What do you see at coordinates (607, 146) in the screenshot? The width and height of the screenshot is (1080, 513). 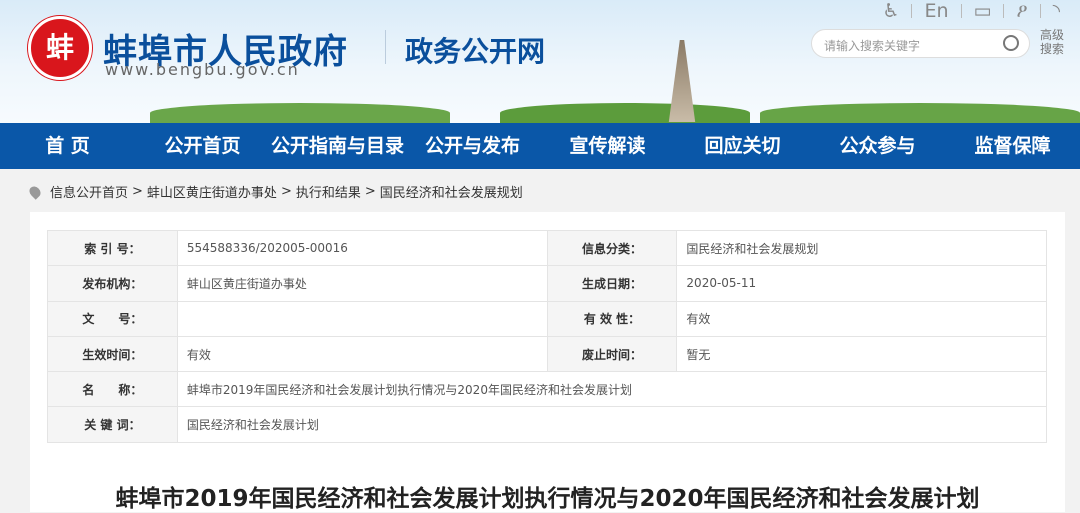 I see `nav-interpretation: 宣传解读` at bounding box center [607, 146].